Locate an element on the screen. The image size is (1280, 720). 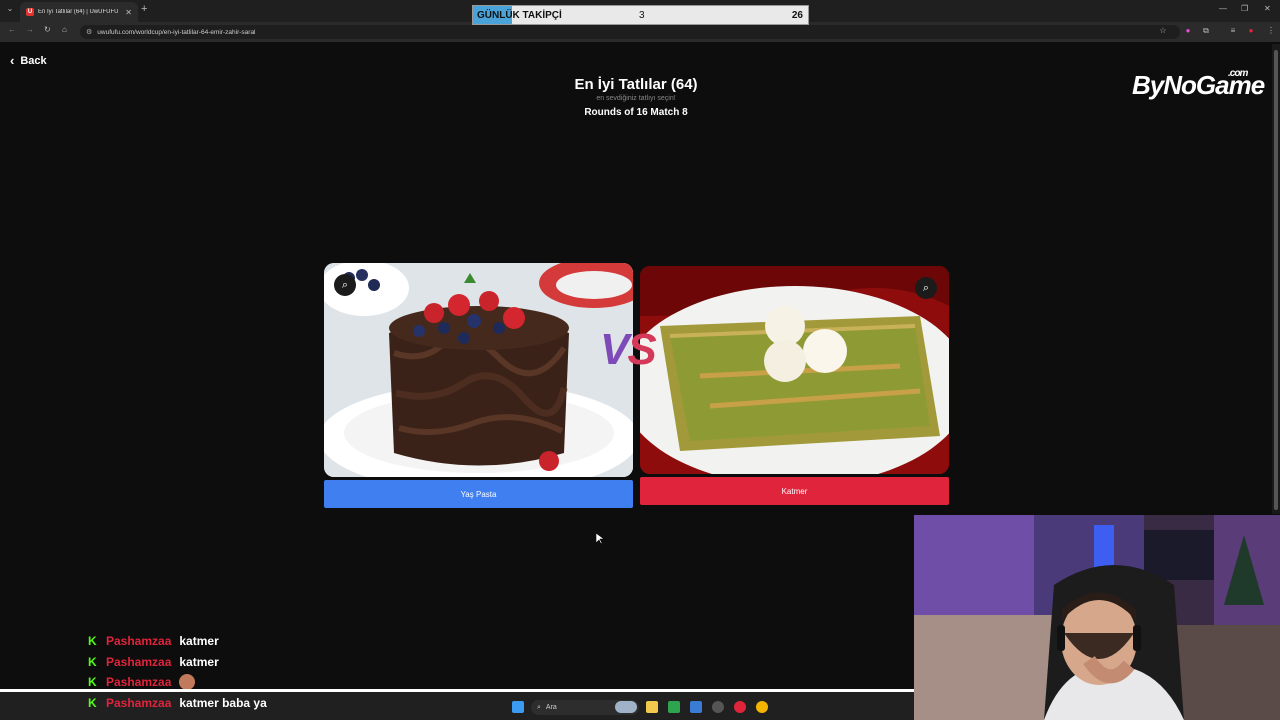
back-nav-icon: ← is located at coordinates (12, 29).